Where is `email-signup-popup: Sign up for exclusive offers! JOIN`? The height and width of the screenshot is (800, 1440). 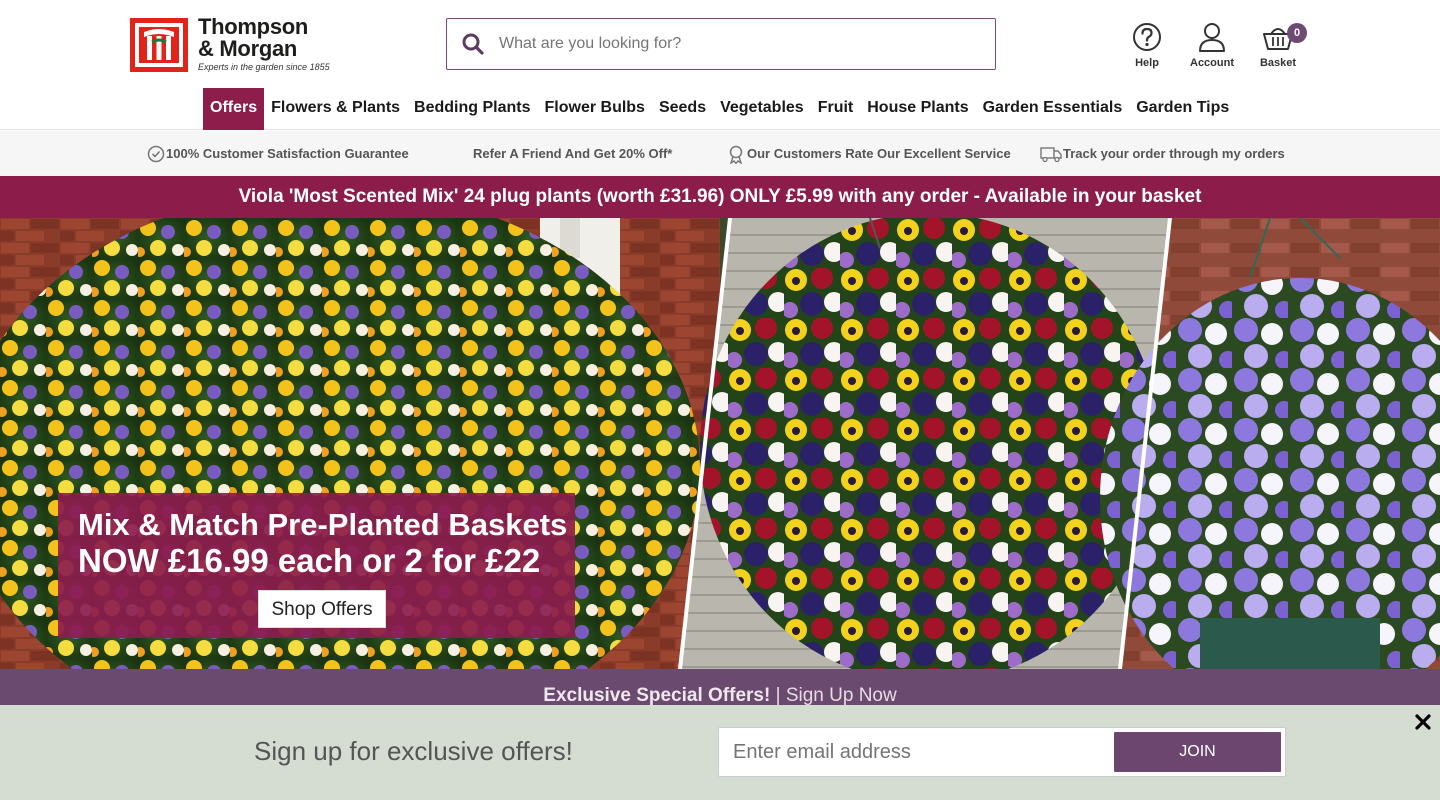 email-signup-popup: Sign up for exclusive offers! JOIN is located at coordinates (720, 752).